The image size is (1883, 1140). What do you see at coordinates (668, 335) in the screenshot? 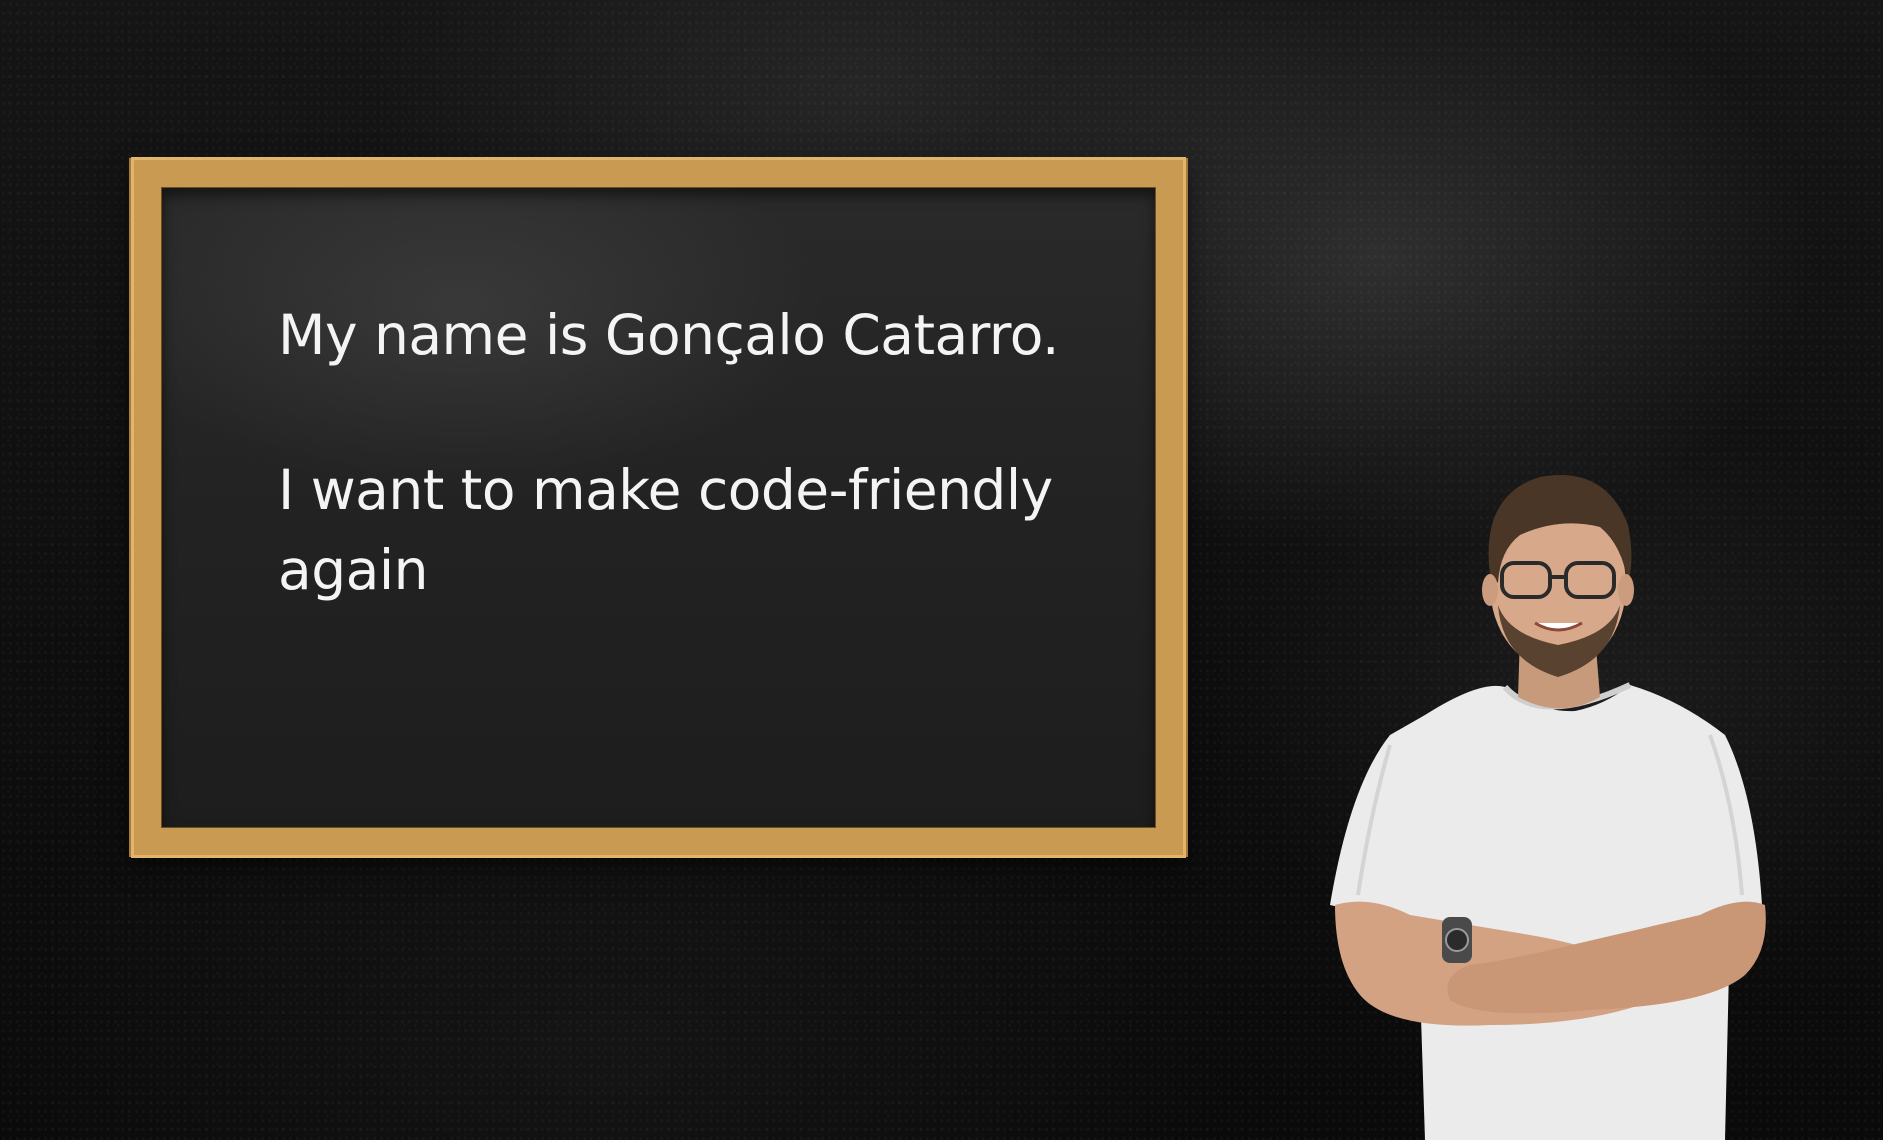
I see `intro-line: My name is Gonçalo Catarro.` at bounding box center [668, 335].